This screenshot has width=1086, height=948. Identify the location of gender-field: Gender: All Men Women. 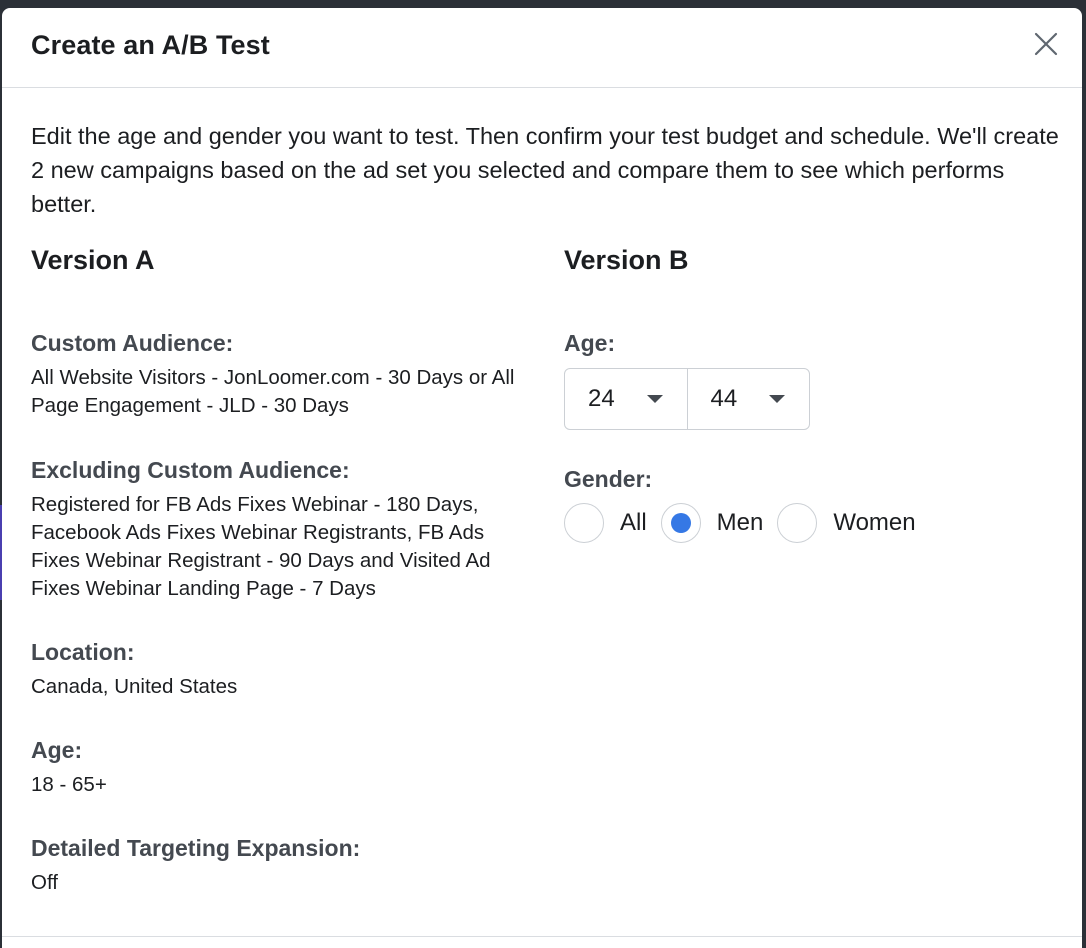
(747, 503).